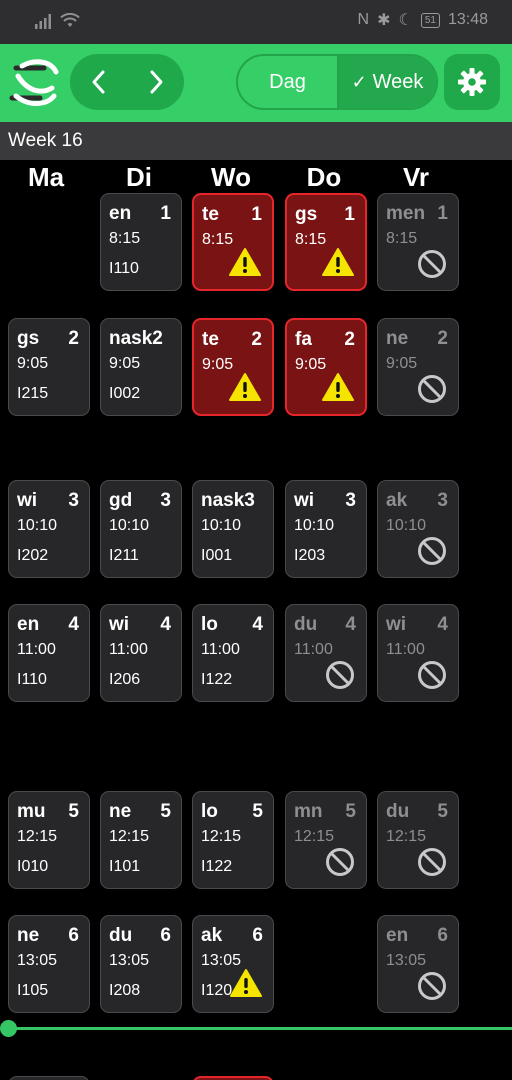 The width and height of the screenshot is (512, 1080). Describe the element at coordinates (326, 367) in the screenshot. I see `lesson-cell: fa 2 9:05` at that location.